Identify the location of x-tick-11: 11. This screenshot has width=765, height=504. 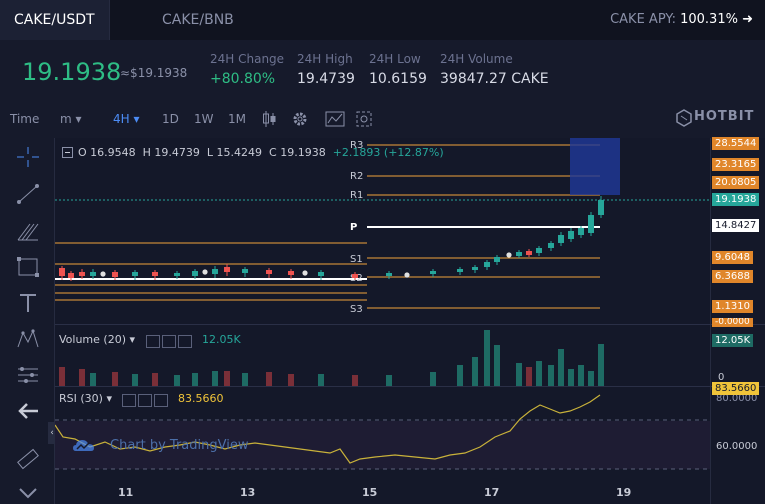
(126, 492).